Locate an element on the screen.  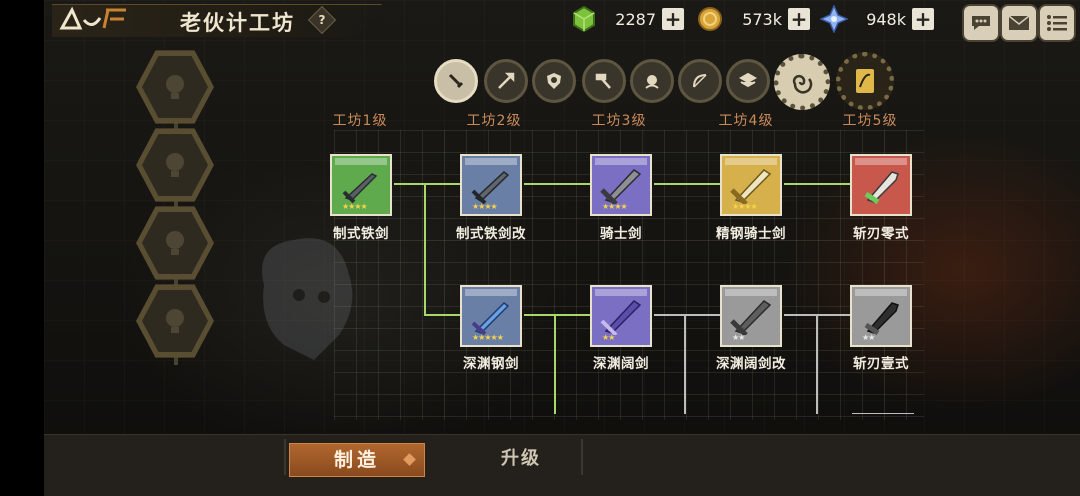
level-label-2: 工坊2级 is located at coordinates (494, 121).